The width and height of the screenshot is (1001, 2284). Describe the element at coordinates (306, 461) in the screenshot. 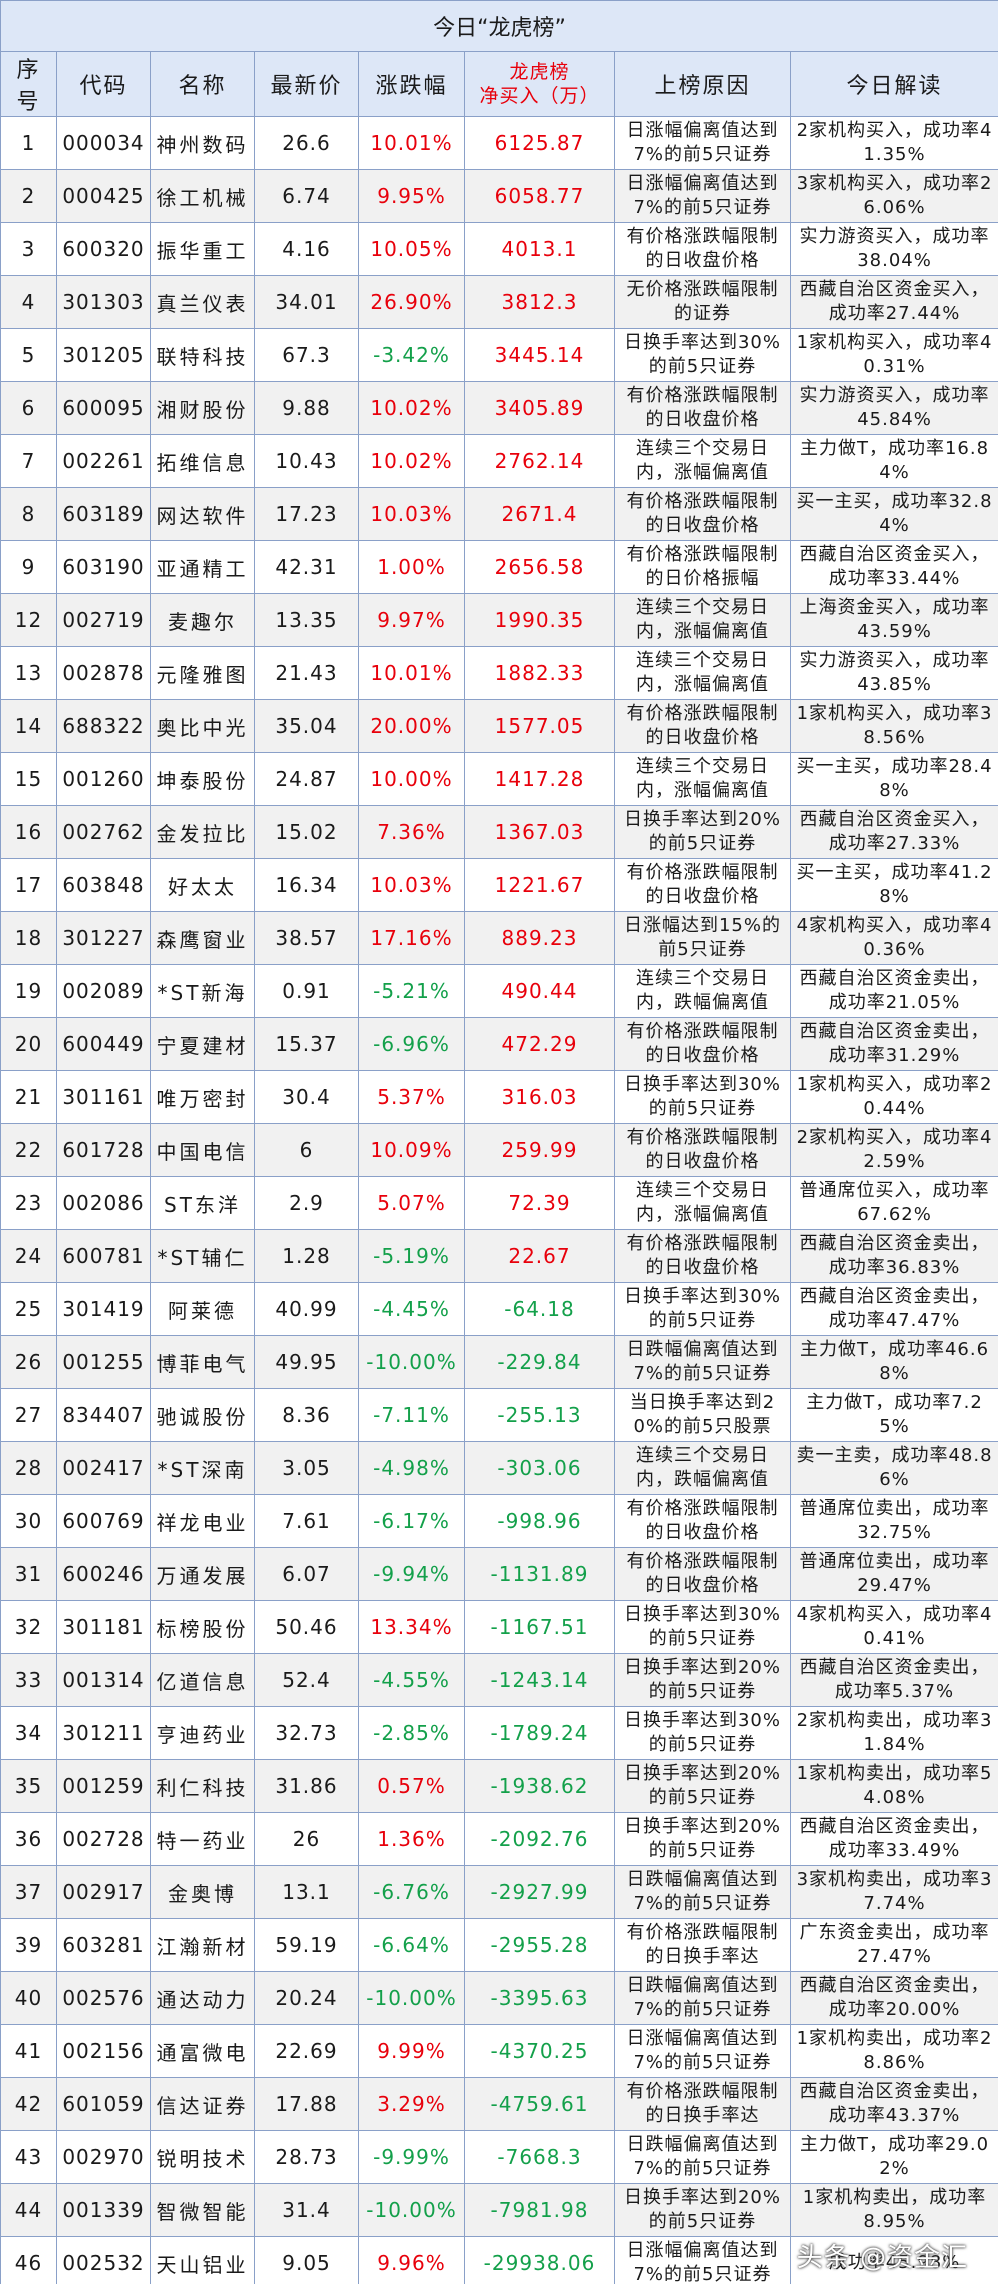

I see `cell-price: 10.43` at that location.